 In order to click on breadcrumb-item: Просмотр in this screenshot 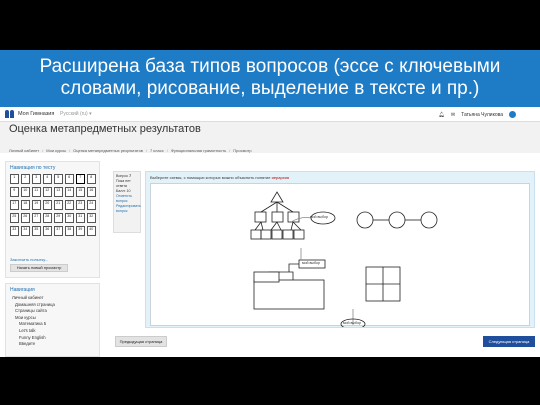, I will do `click(242, 150)`.